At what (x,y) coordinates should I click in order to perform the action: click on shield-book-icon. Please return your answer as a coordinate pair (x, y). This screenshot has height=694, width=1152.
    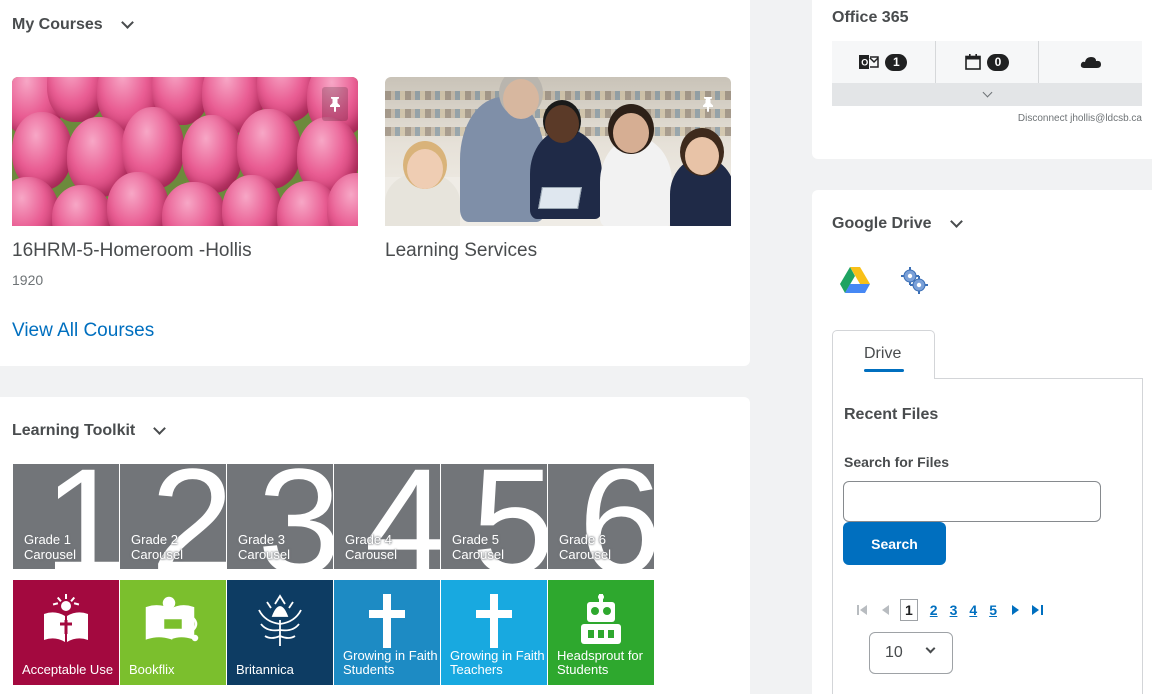
    Looking at the image, I should click on (66, 618).